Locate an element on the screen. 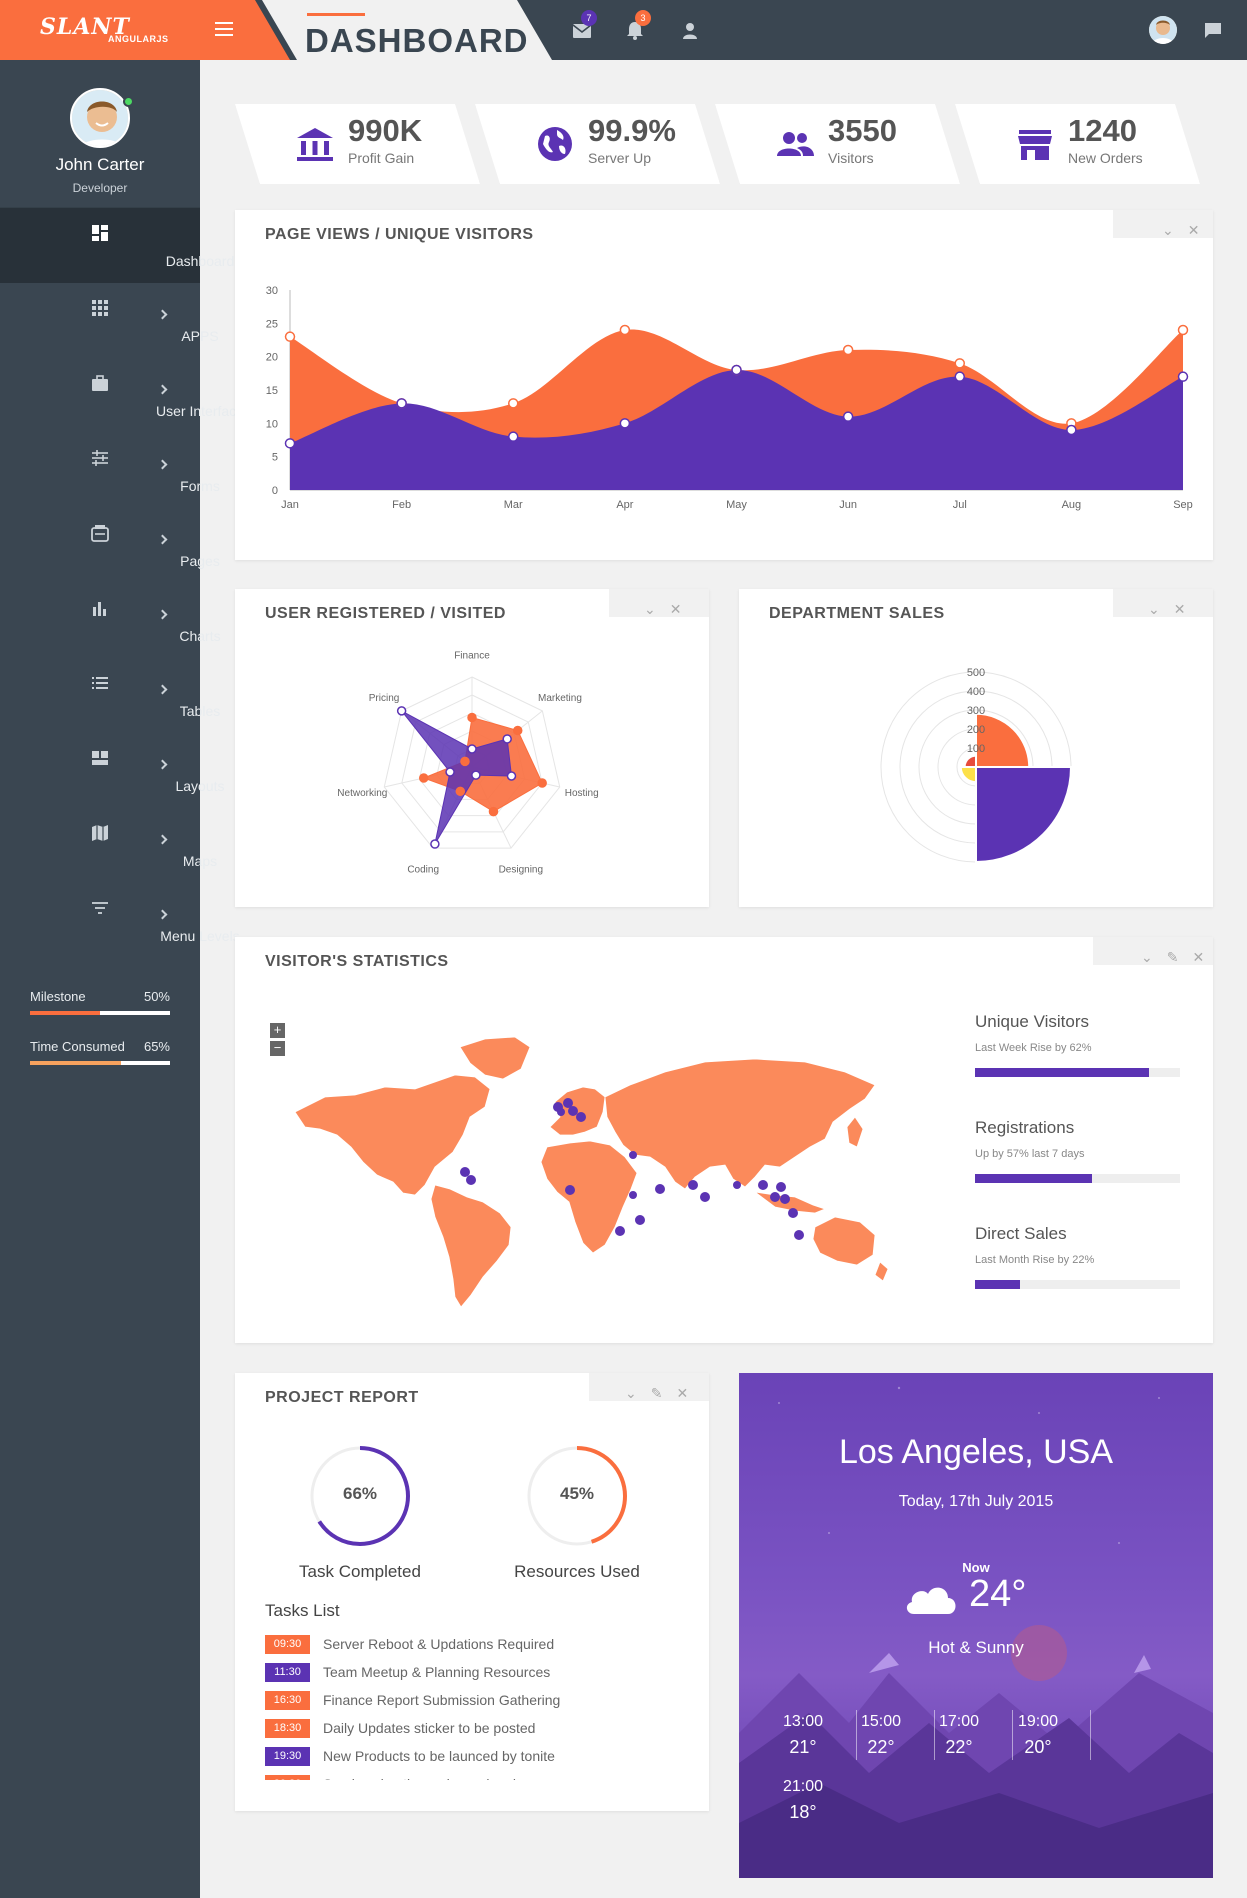 The image size is (1247, 1898). milestone-fill is located at coordinates (65, 1013).